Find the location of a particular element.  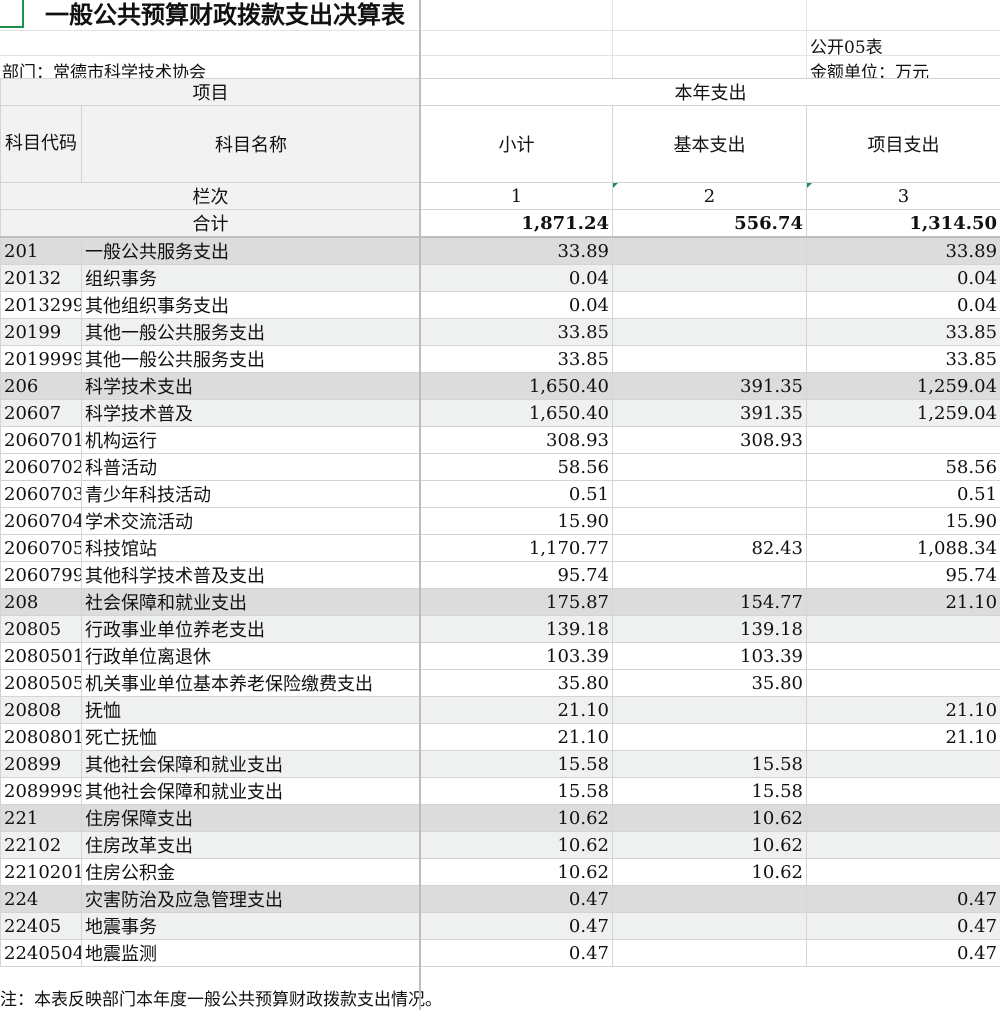

row-code: 20199 is located at coordinates (41, 332).